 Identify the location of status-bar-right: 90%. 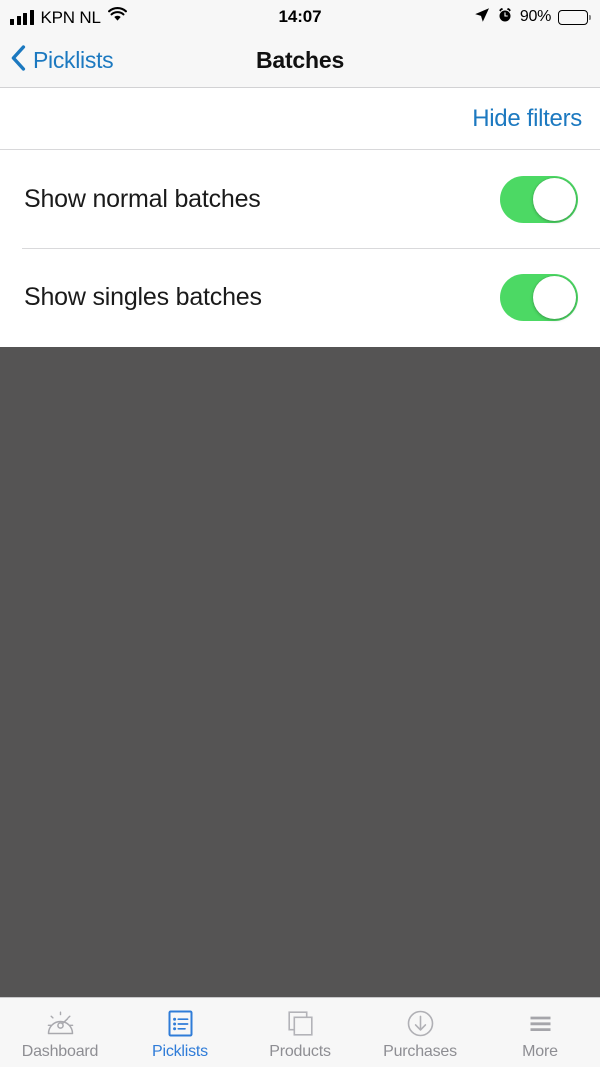
(533, 17).